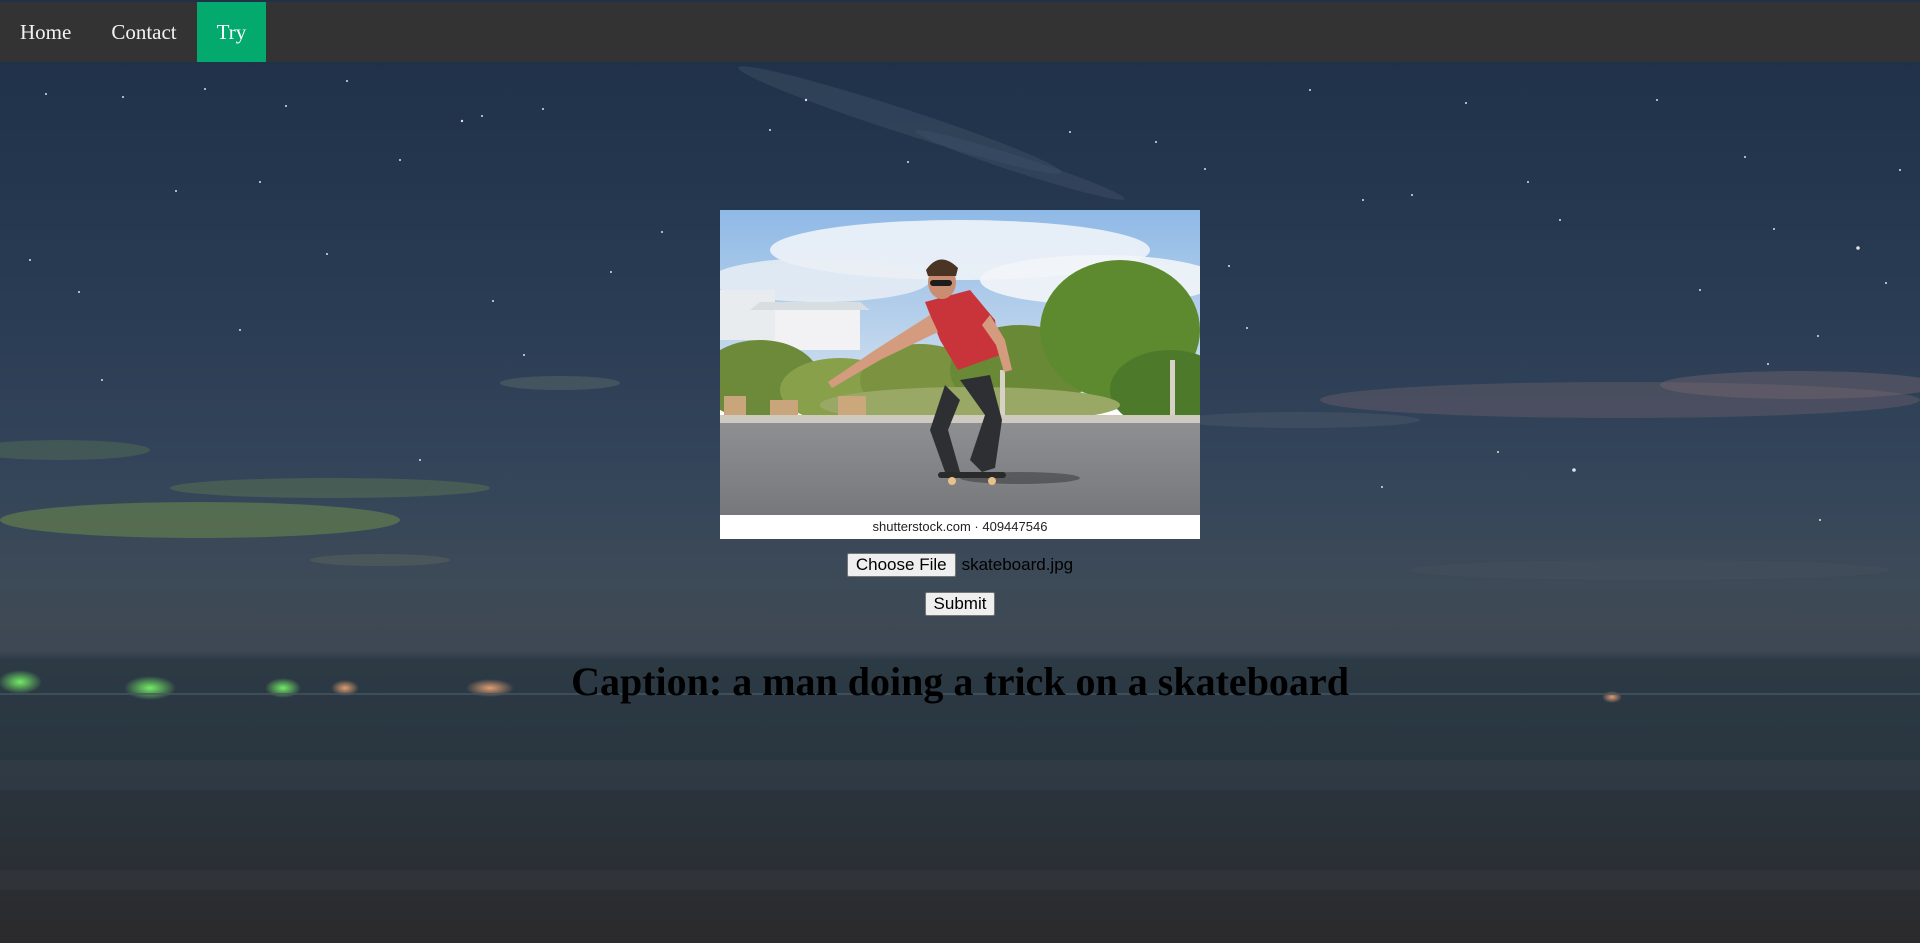  Describe the element at coordinates (231, 32) in the screenshot. I see `nav-link-try: Try` at that location.